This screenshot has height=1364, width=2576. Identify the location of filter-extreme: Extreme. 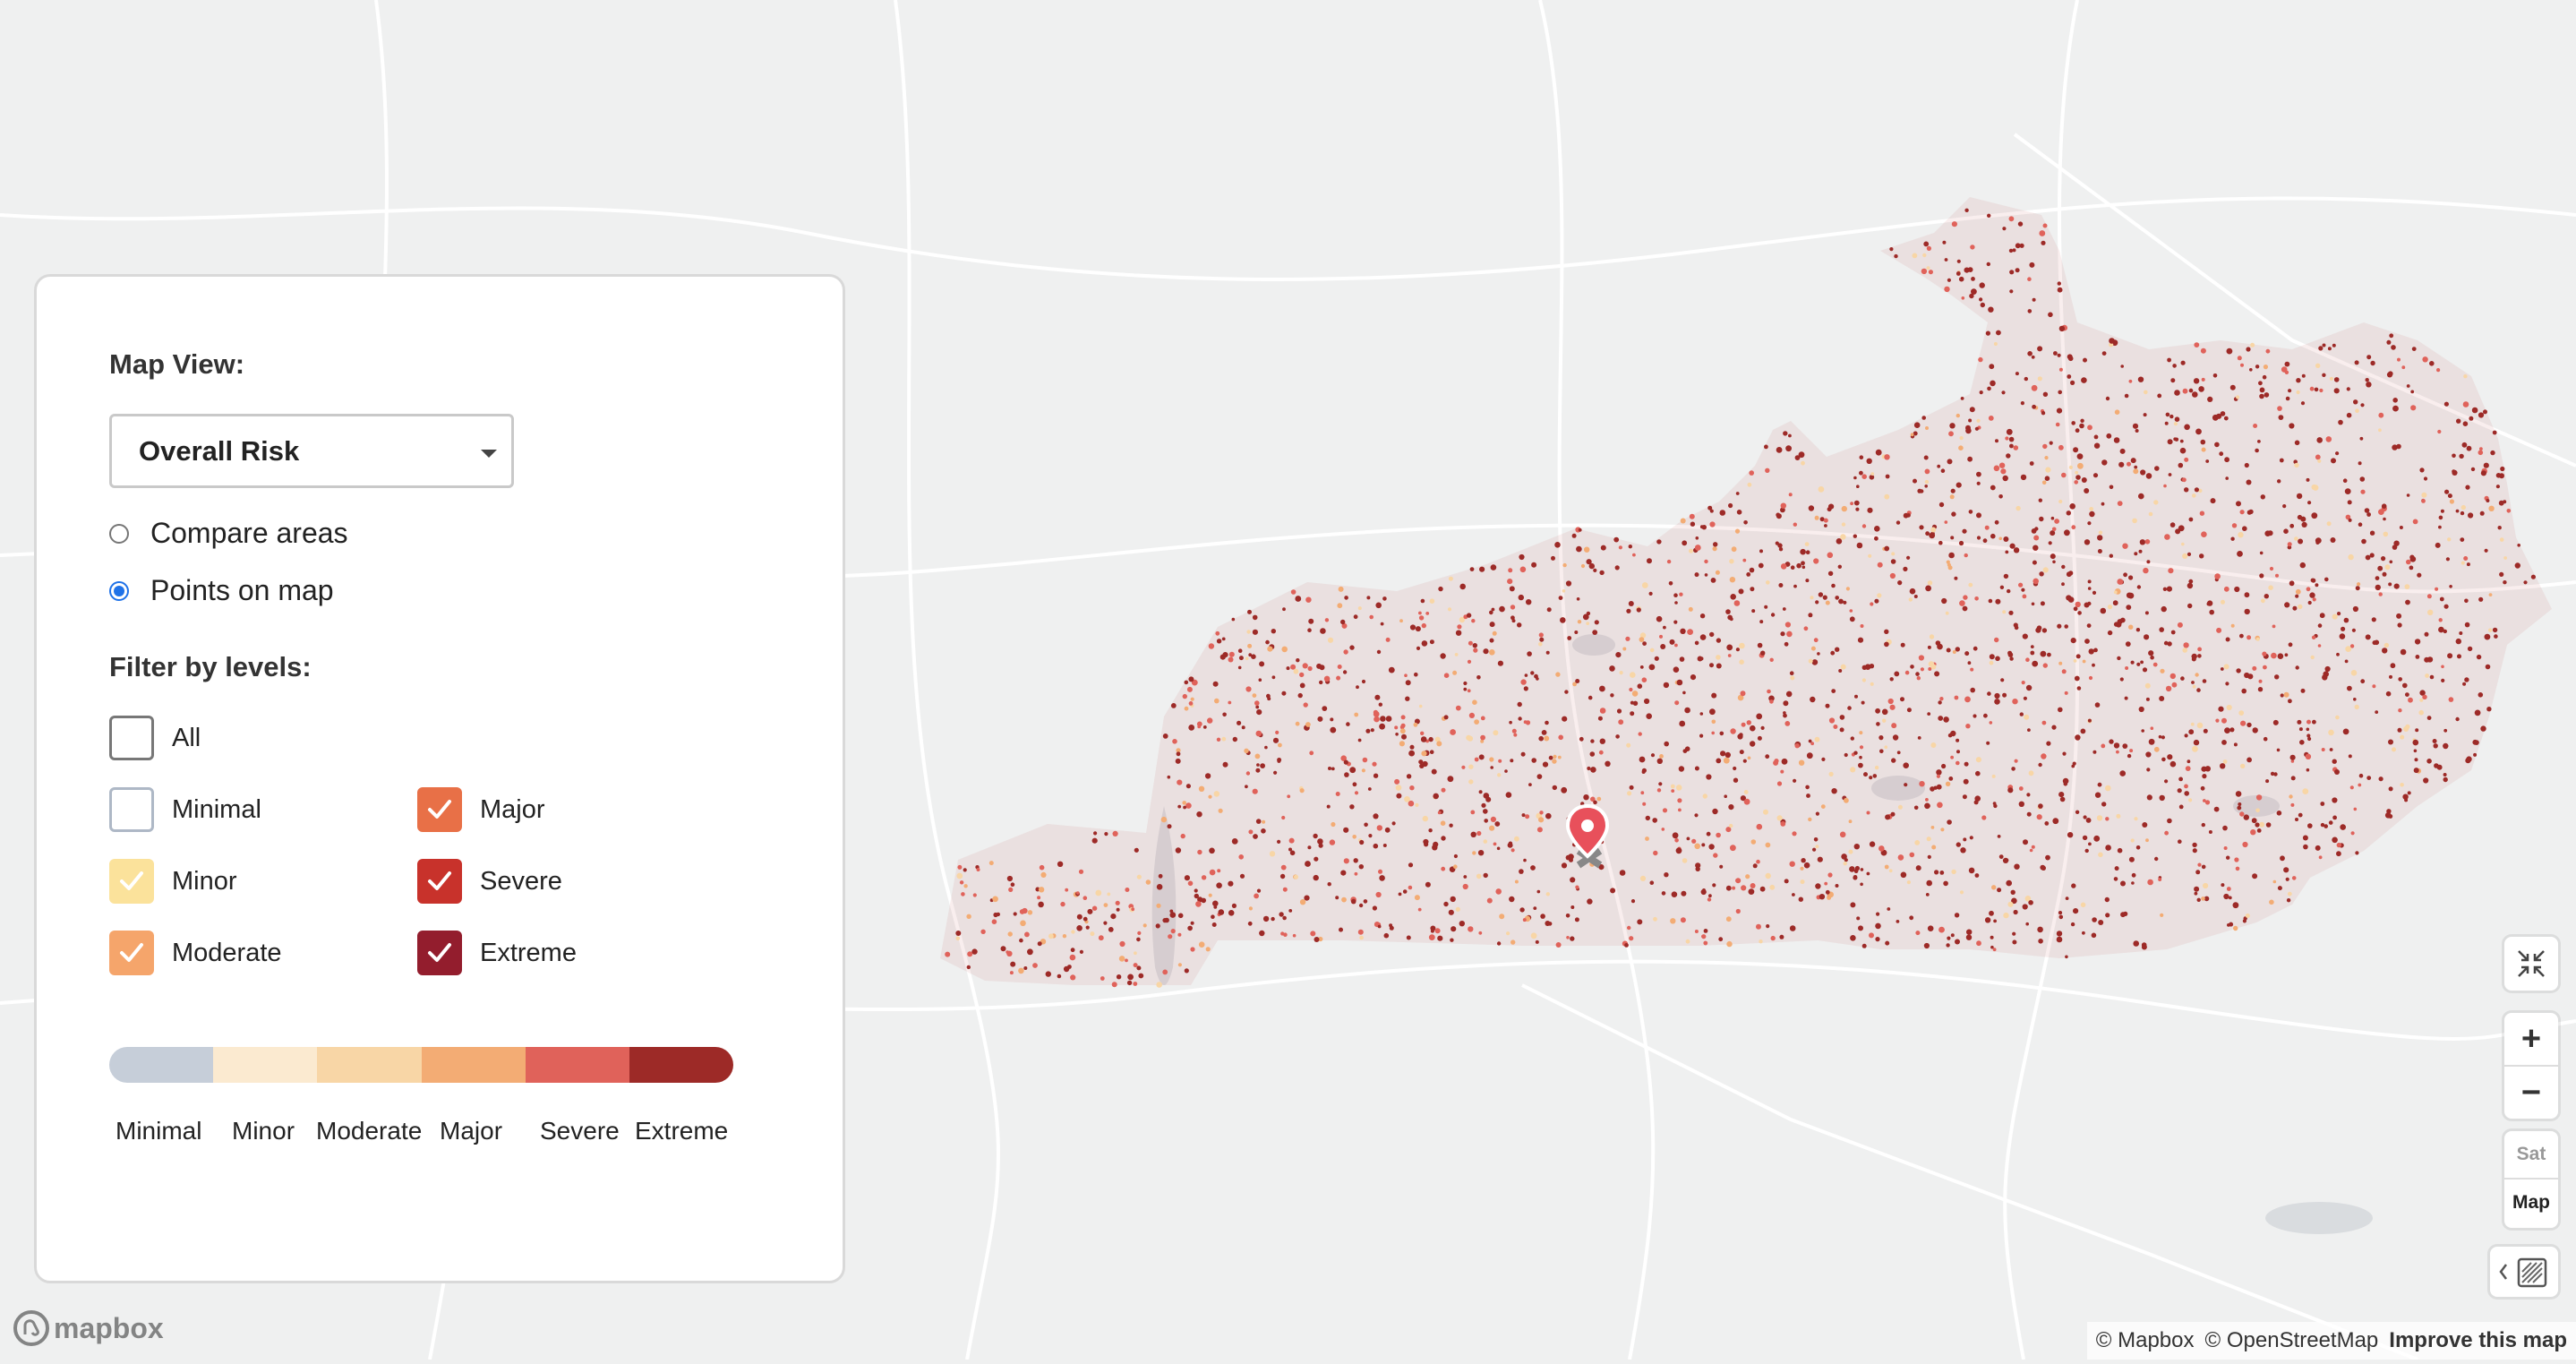
(497, 953).